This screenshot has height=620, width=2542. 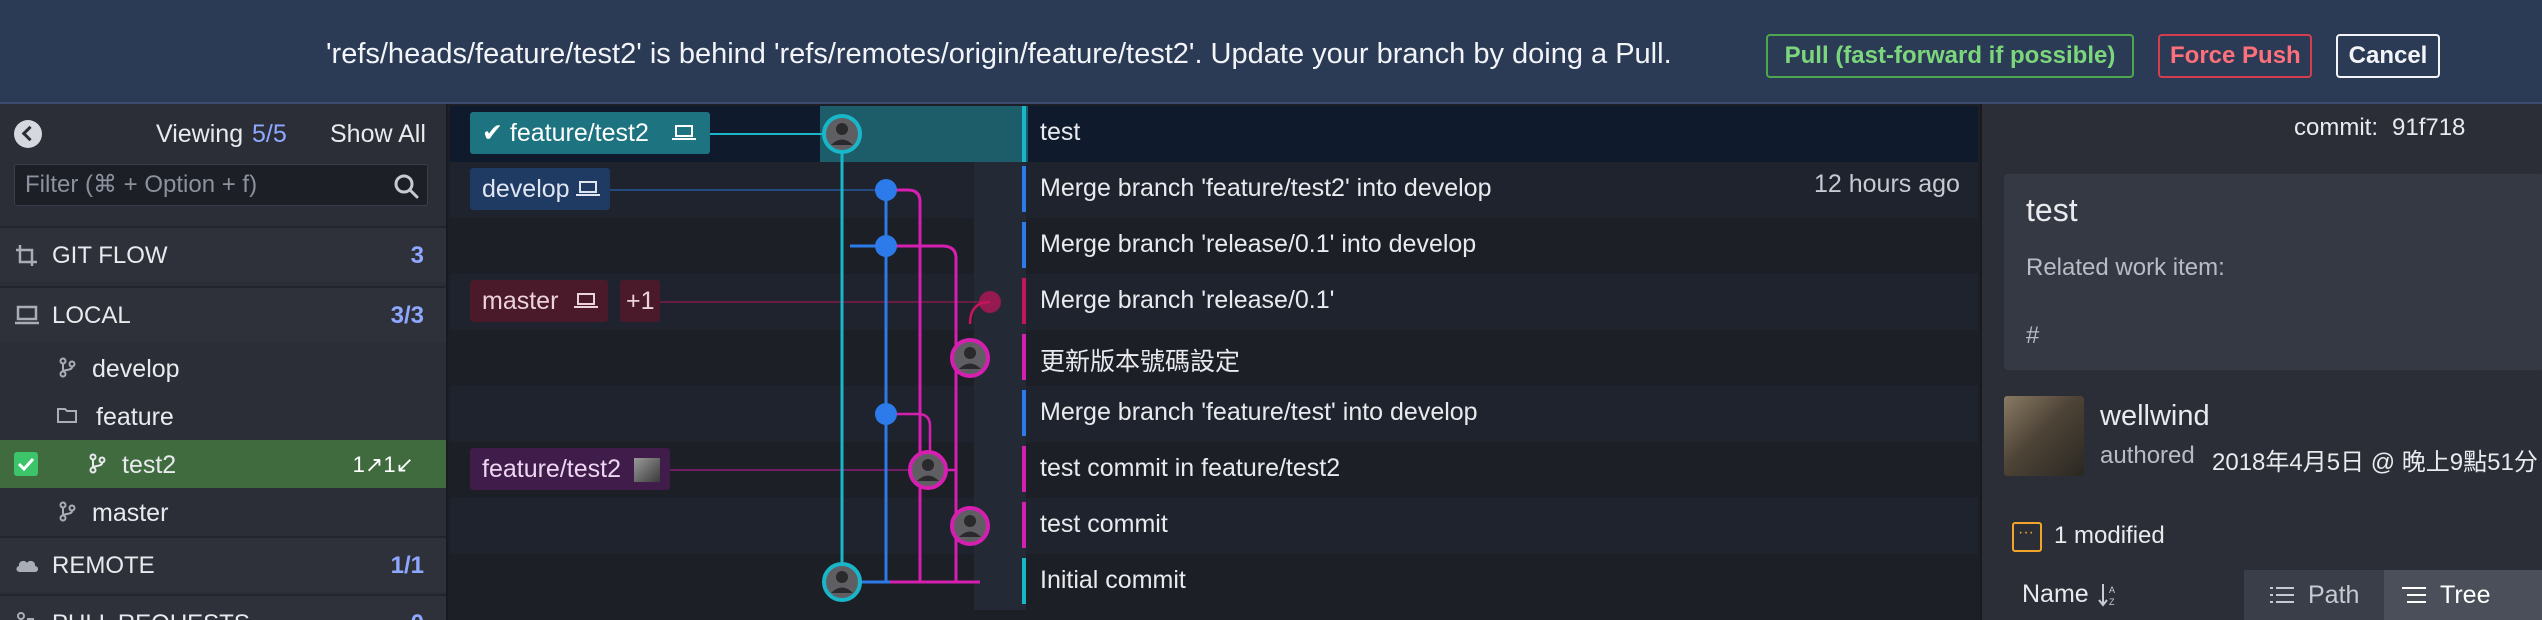 What do you see at coordinates (2112, 590) in the screenshot?
I see `svg-text: A` at bounding box center [2112, 590].